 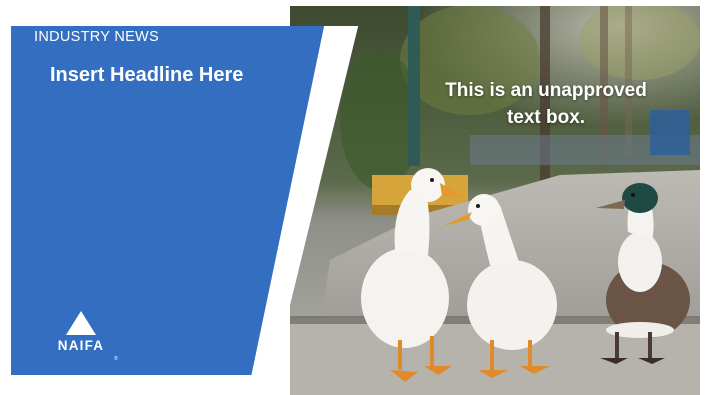 I want to click on category-label: INDUSTRY NEWS, so click(x=97, y=37).